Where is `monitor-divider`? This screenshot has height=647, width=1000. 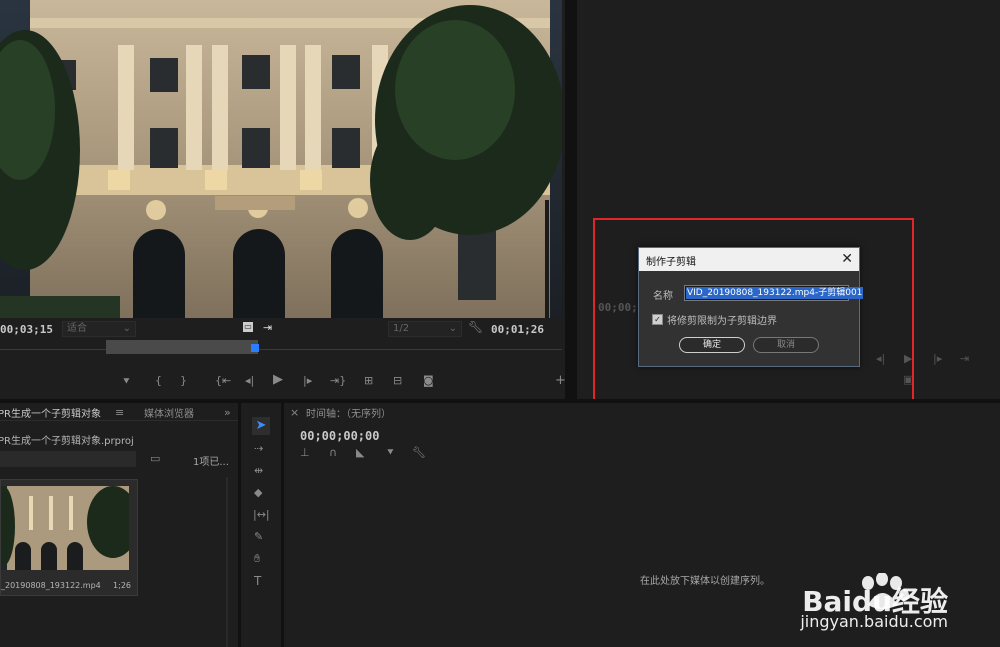
monitor-divider is located at coordinates (571, 200).